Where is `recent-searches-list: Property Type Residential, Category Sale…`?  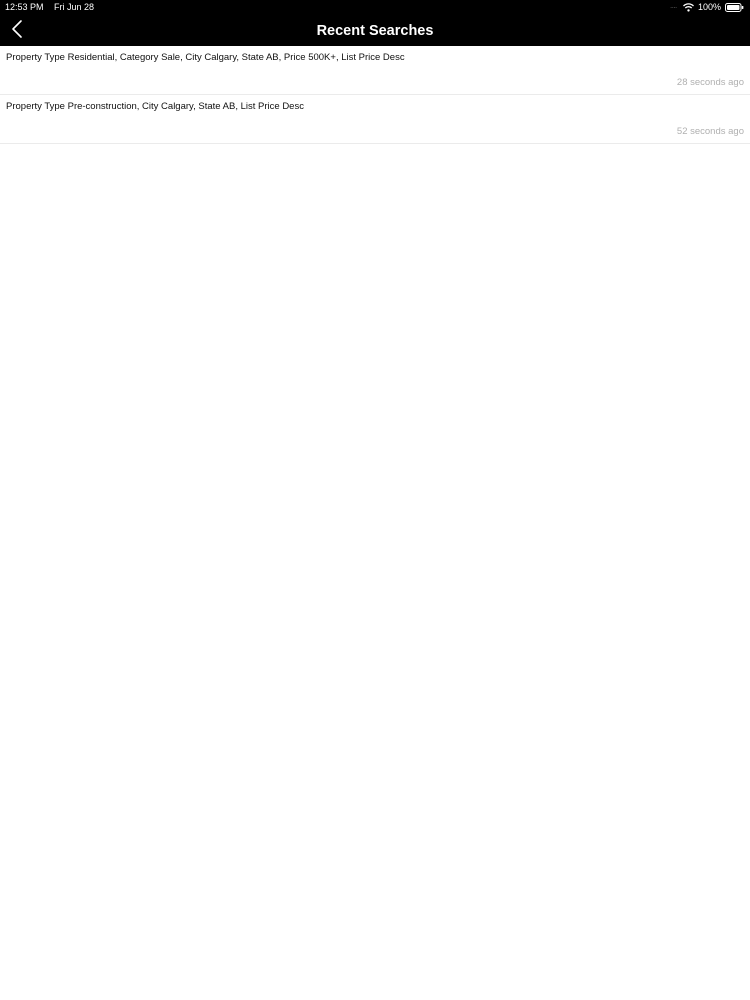 recent-searches-list: Property Type Residential, Category Sale… is located at coordinates (375, 95).